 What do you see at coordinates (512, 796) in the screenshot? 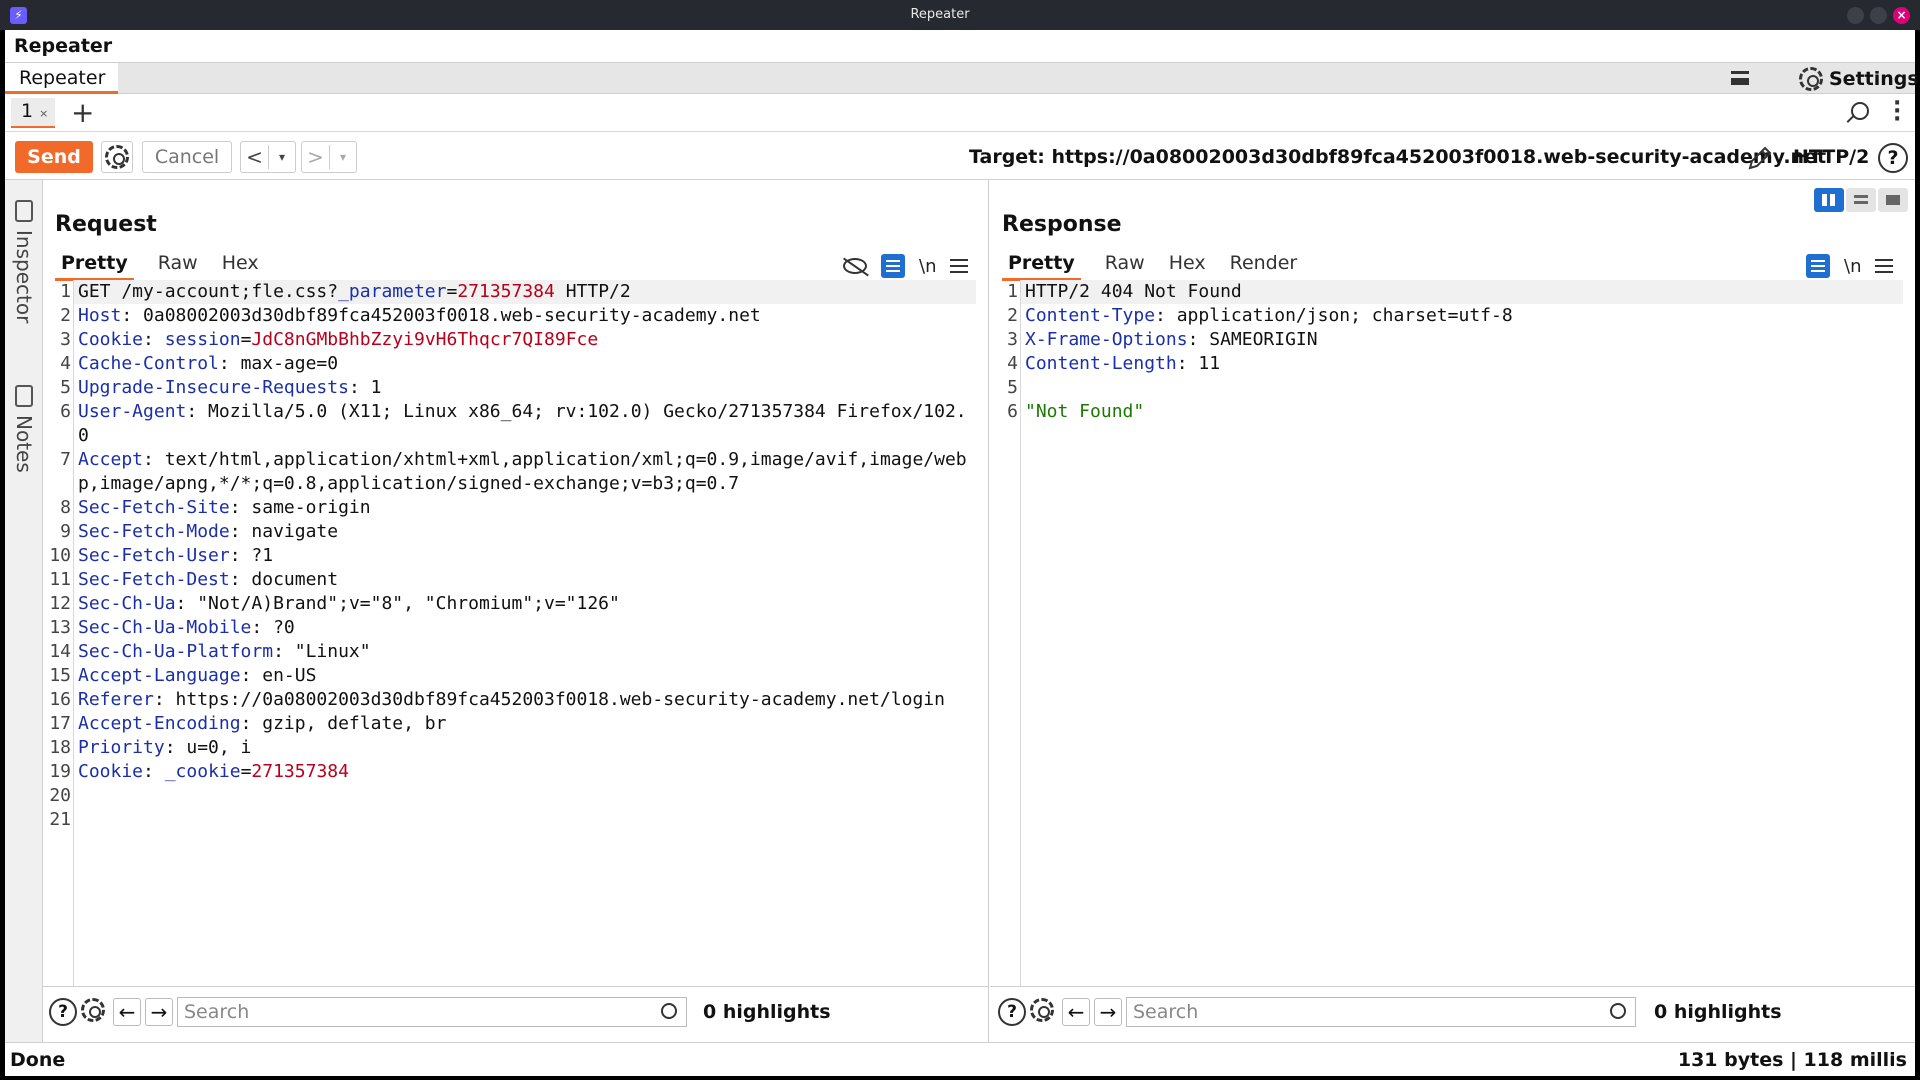
I see `code-line: 20​` at bounding box center [512, 796].